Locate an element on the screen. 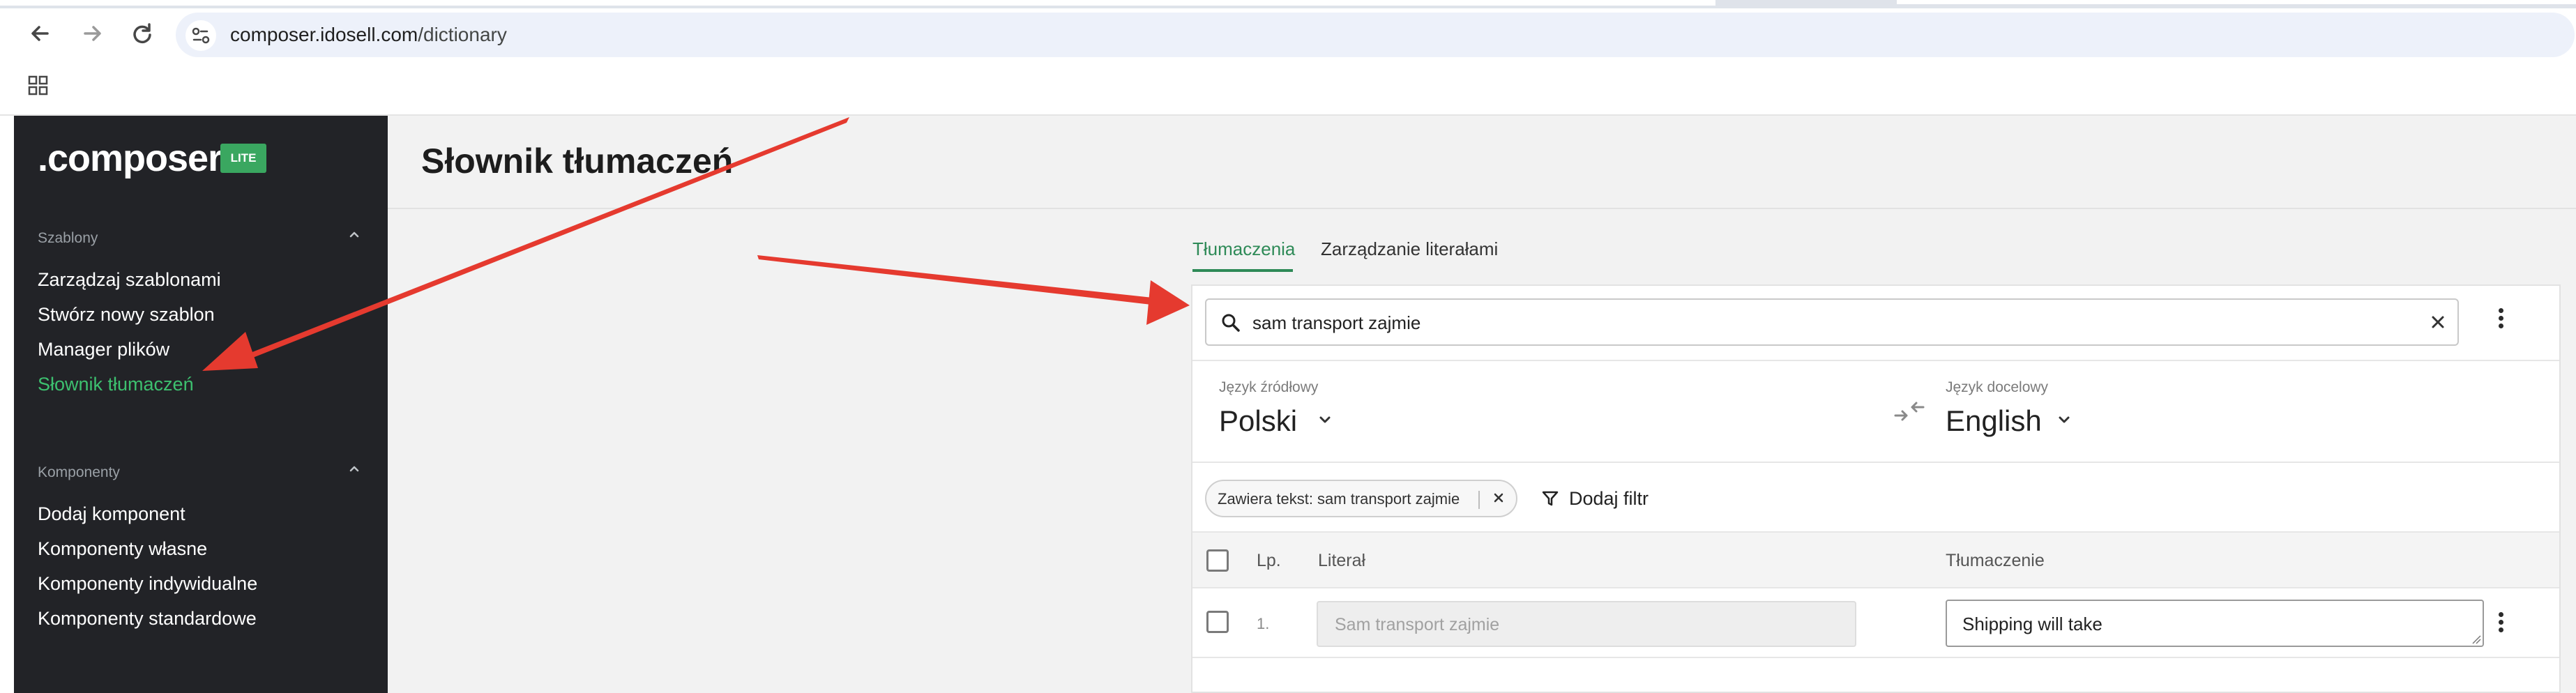  row-checkbox is located at coordinates (1217, 622).